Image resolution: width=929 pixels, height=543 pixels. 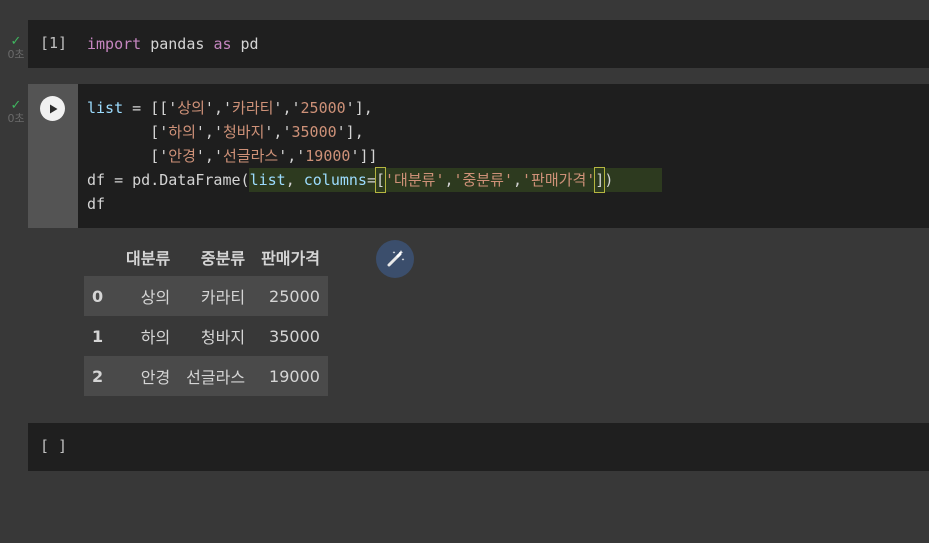 What do you see at coordinates (230, 108) in the screenshot?
I see `code-line-1: list = [['상의','카라티','25000'],` at bounding box center [230, 108].